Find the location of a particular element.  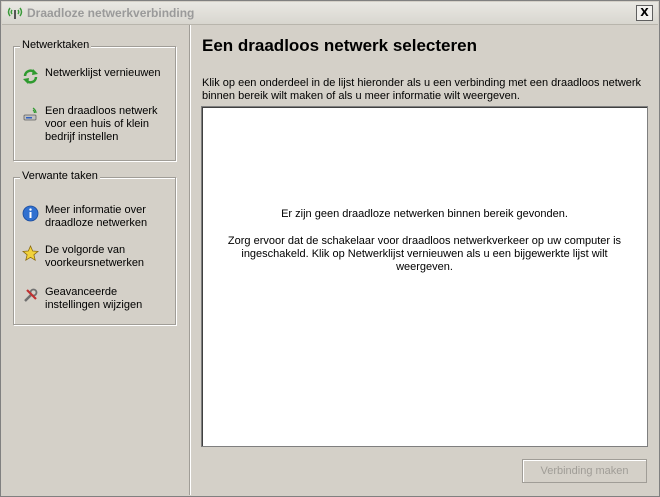

more-info-wireless-link: Meer informatie over draadloze netwerken is located at coordinates (97, 220).